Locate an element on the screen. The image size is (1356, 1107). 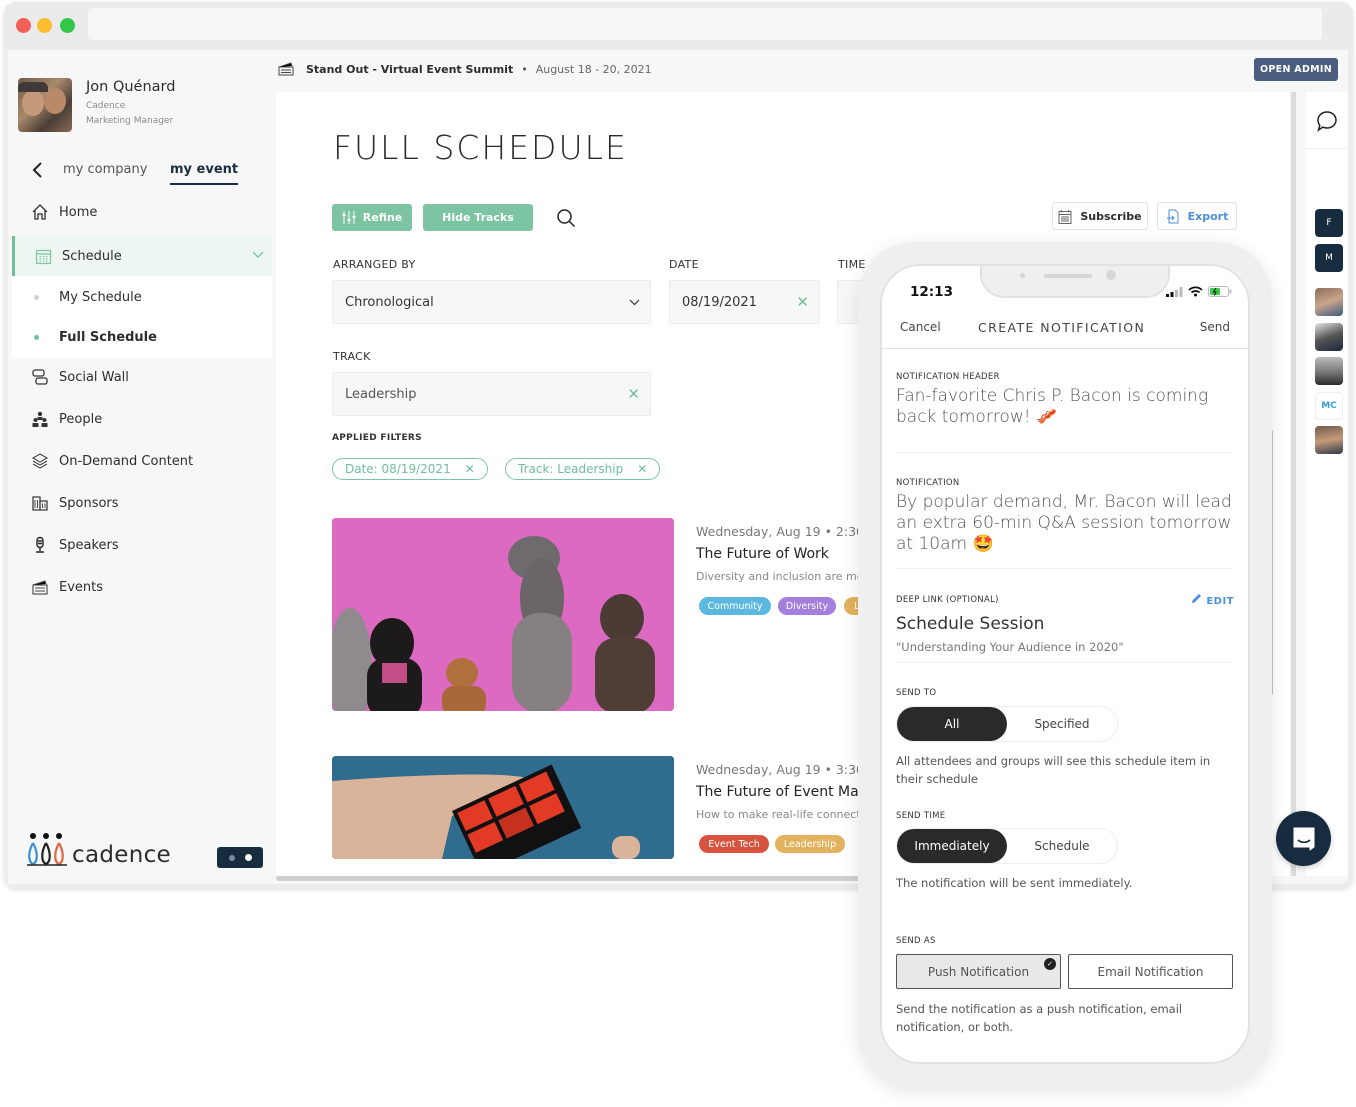
send-button: Send is located at coordinates (1215, 327).